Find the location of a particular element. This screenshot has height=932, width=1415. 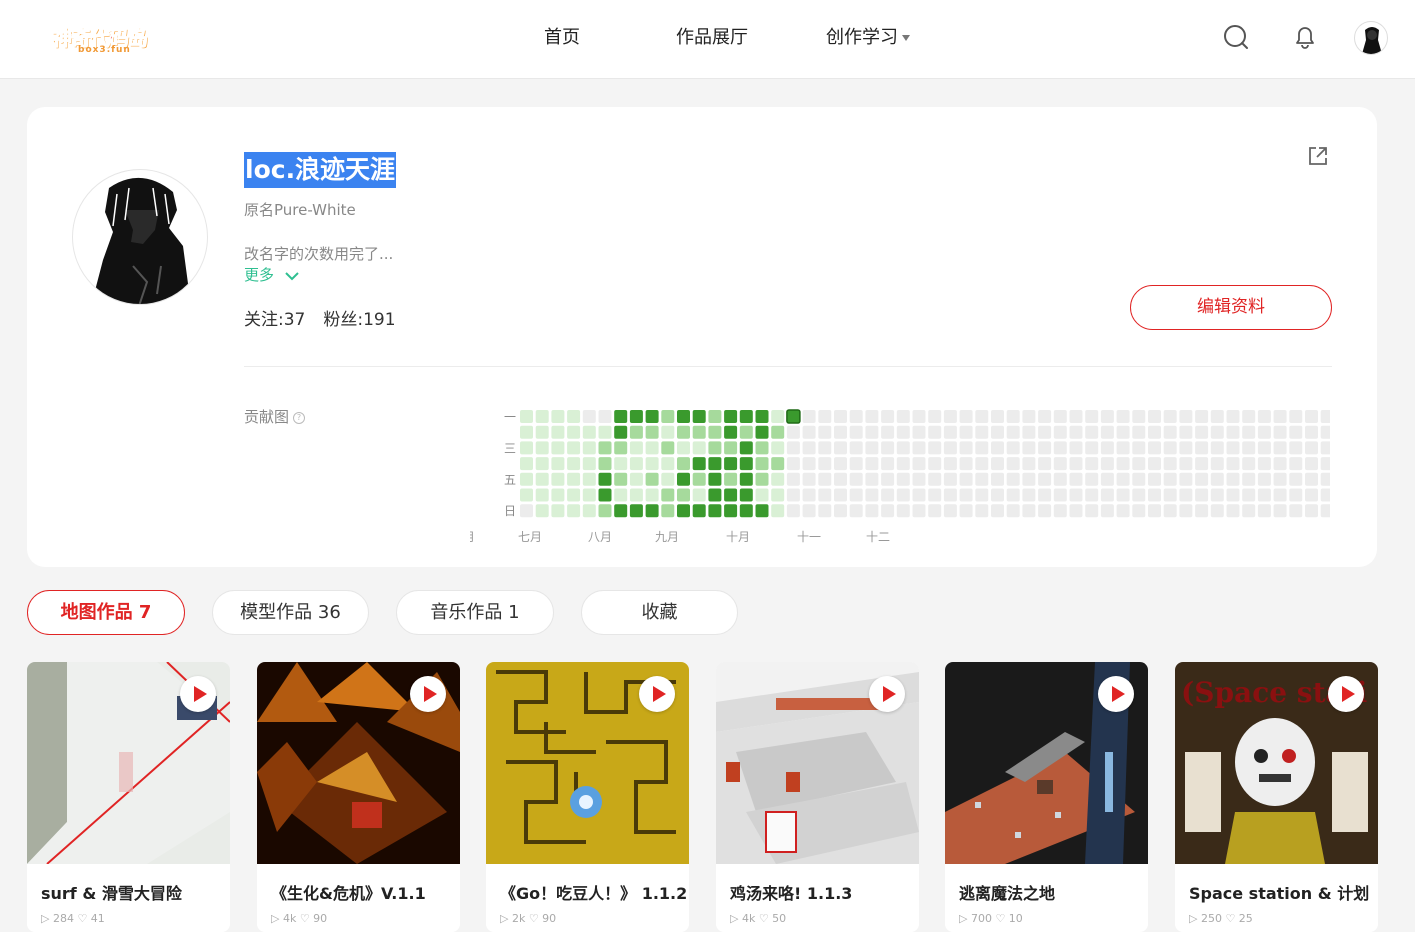

nav-home: 首页 is located at coordinates (562, 36).